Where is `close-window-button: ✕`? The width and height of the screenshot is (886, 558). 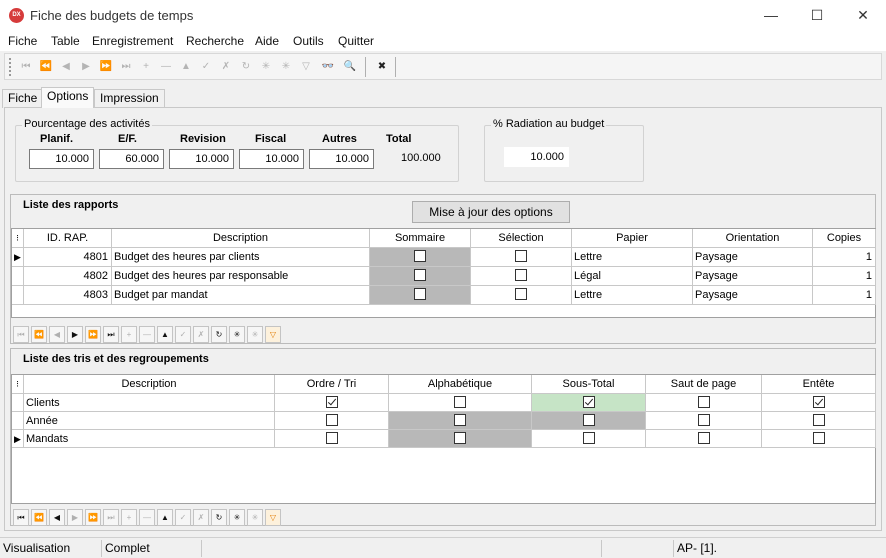 close-window-button: ✕ is located at coordinates (863, 15).